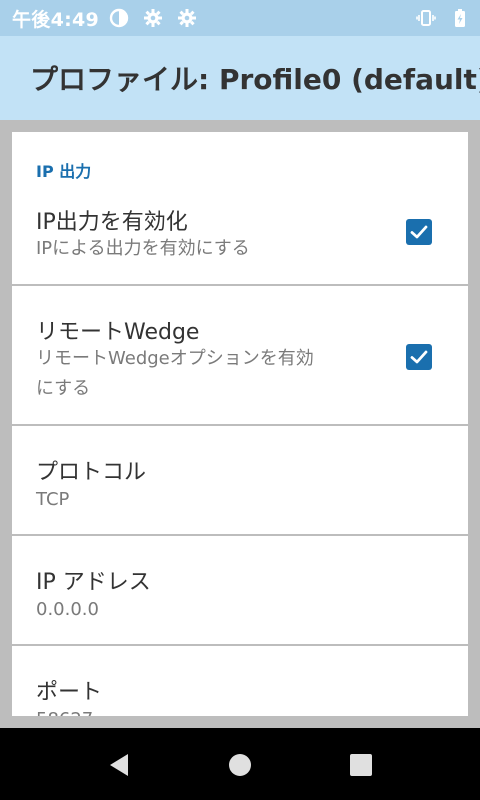  Describe the element at coordinates (143, 248) in the screenshot. I see `preference-summary: IPによる出力を有効にする` at that location.